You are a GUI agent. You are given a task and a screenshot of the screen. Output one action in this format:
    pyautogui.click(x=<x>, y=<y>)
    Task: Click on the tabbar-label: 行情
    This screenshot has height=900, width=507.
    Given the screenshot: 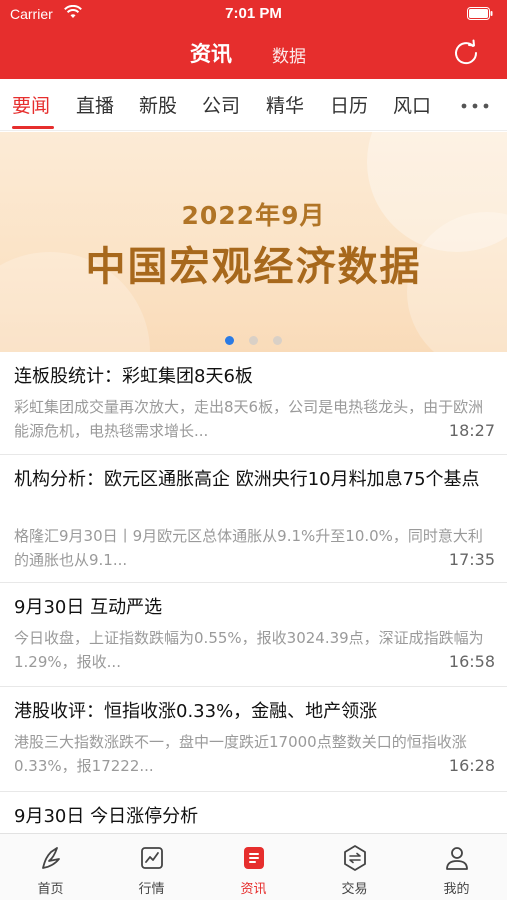 What is the action you would take?
    pyautogui.click(x=151, y=889)
    